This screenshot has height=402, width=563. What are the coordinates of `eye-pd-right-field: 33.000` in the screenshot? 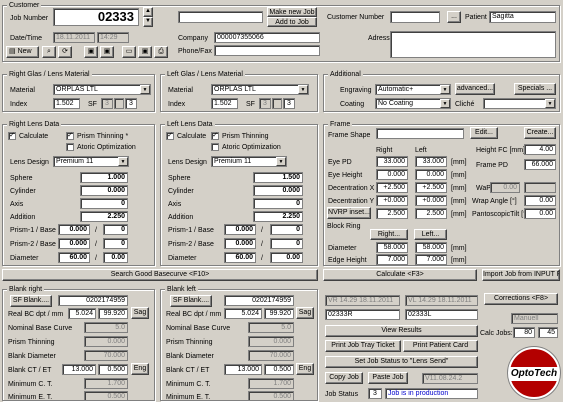 It's located at (392, 161).